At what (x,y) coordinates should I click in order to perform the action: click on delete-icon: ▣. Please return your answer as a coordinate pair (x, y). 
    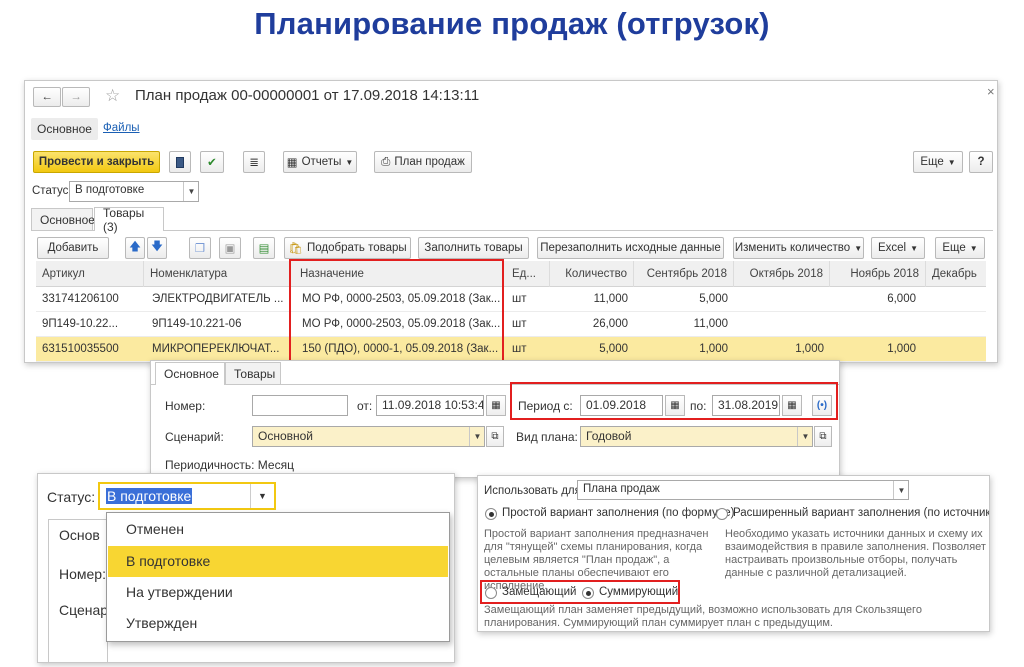
    Looking at the image, I should click on (230, 249).